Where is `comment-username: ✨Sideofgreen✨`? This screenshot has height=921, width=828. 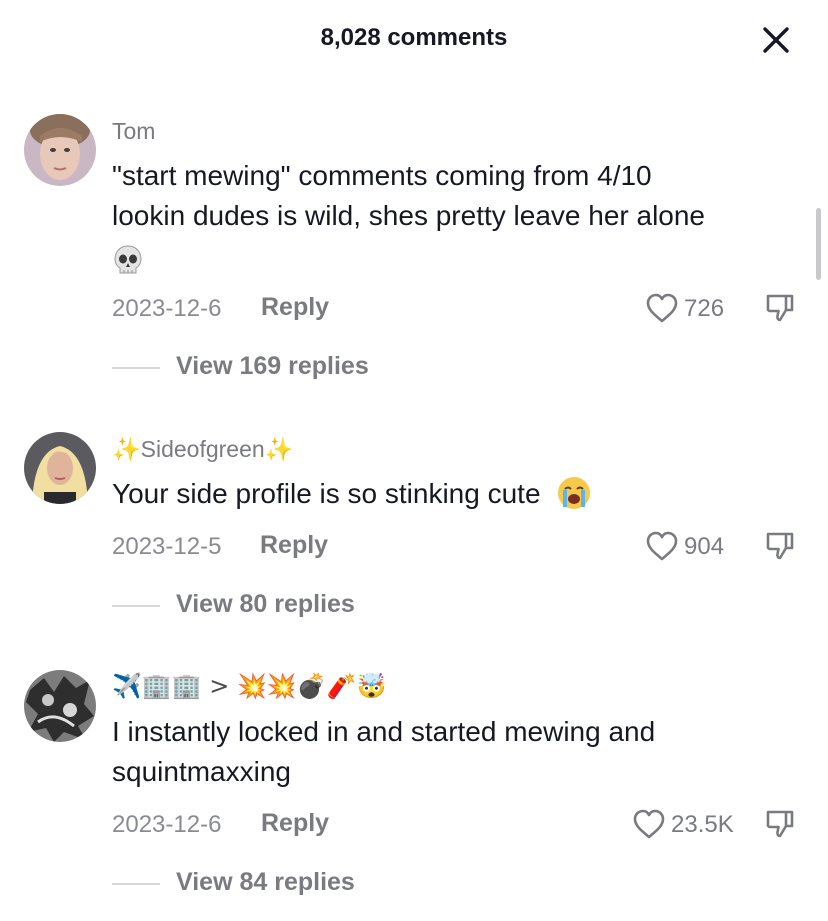
comment-username: ✨Sideofgreen✨ is located at coordinates (202, 449).